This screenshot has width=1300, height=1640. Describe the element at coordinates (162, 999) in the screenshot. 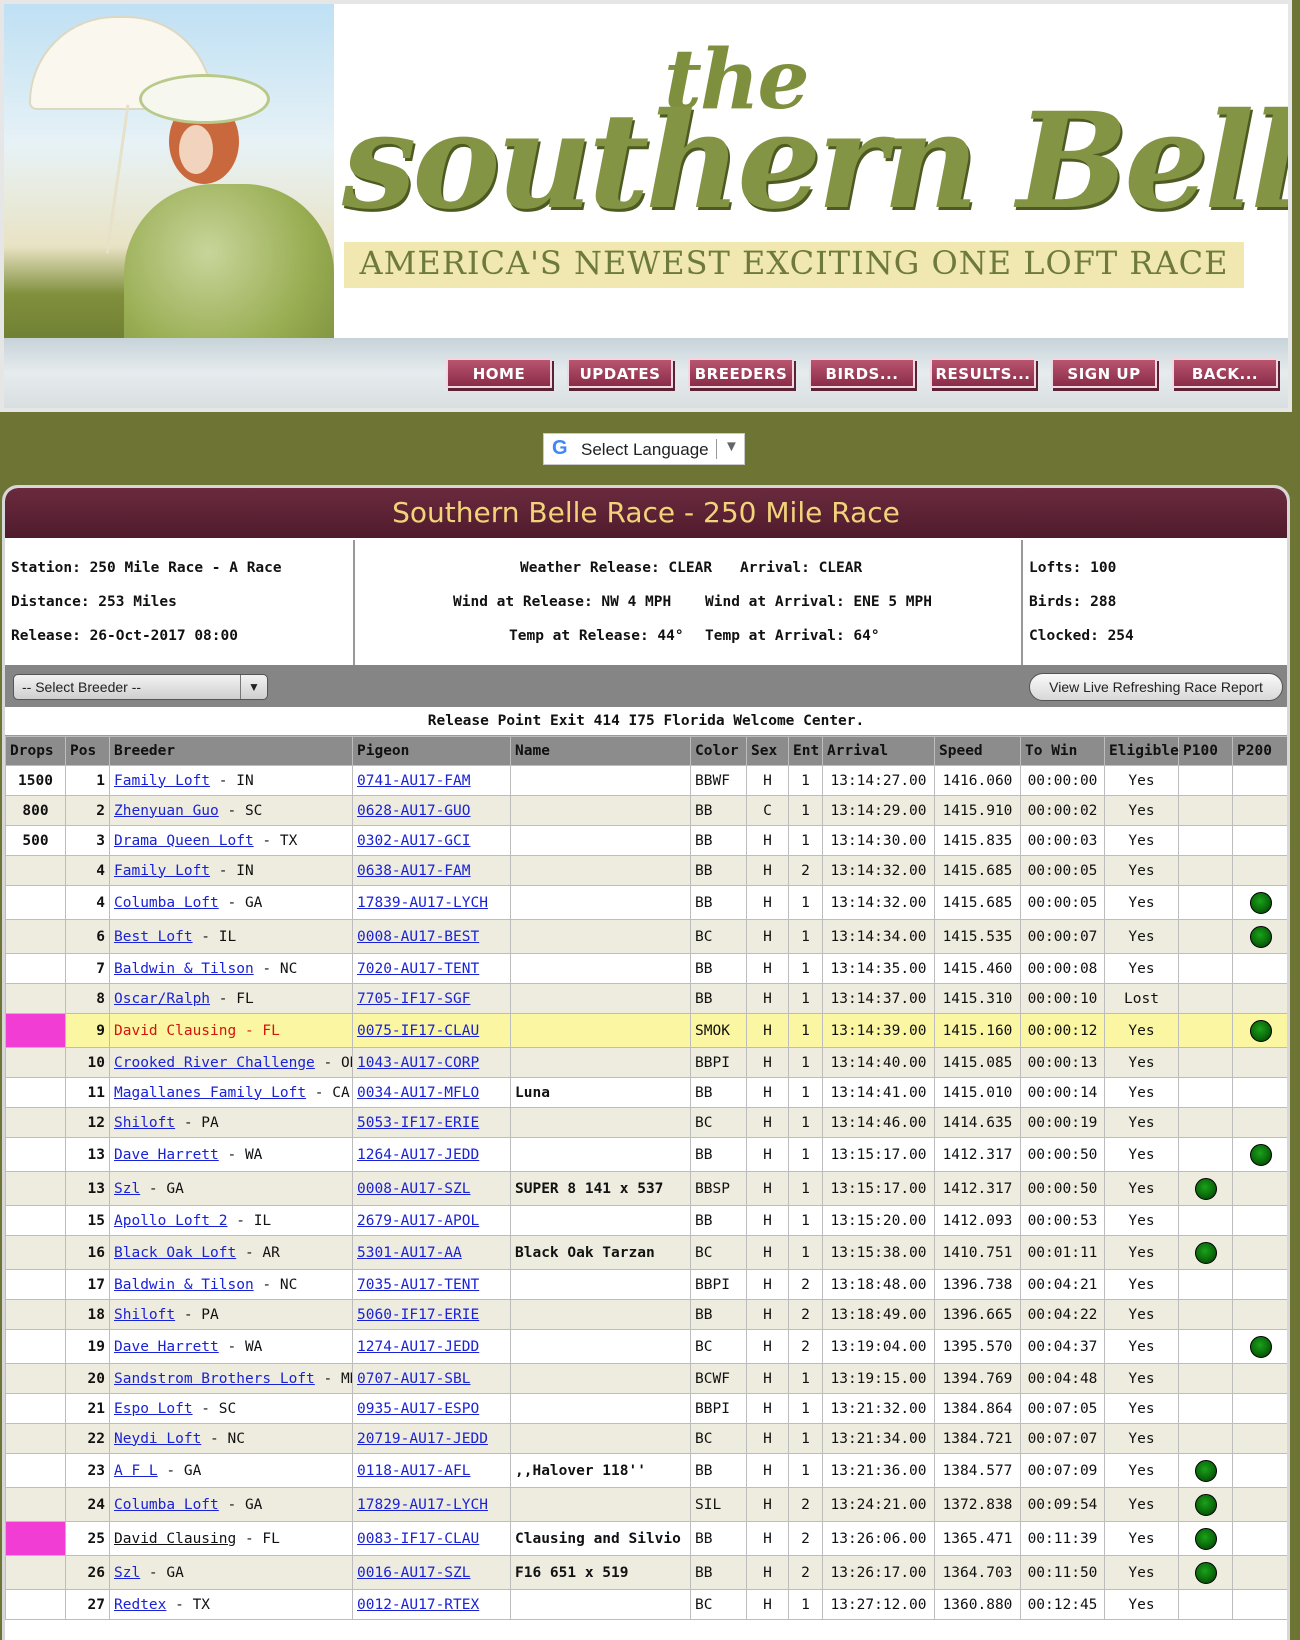

I see `breeder-link: Oscar/Ralph` at that location.